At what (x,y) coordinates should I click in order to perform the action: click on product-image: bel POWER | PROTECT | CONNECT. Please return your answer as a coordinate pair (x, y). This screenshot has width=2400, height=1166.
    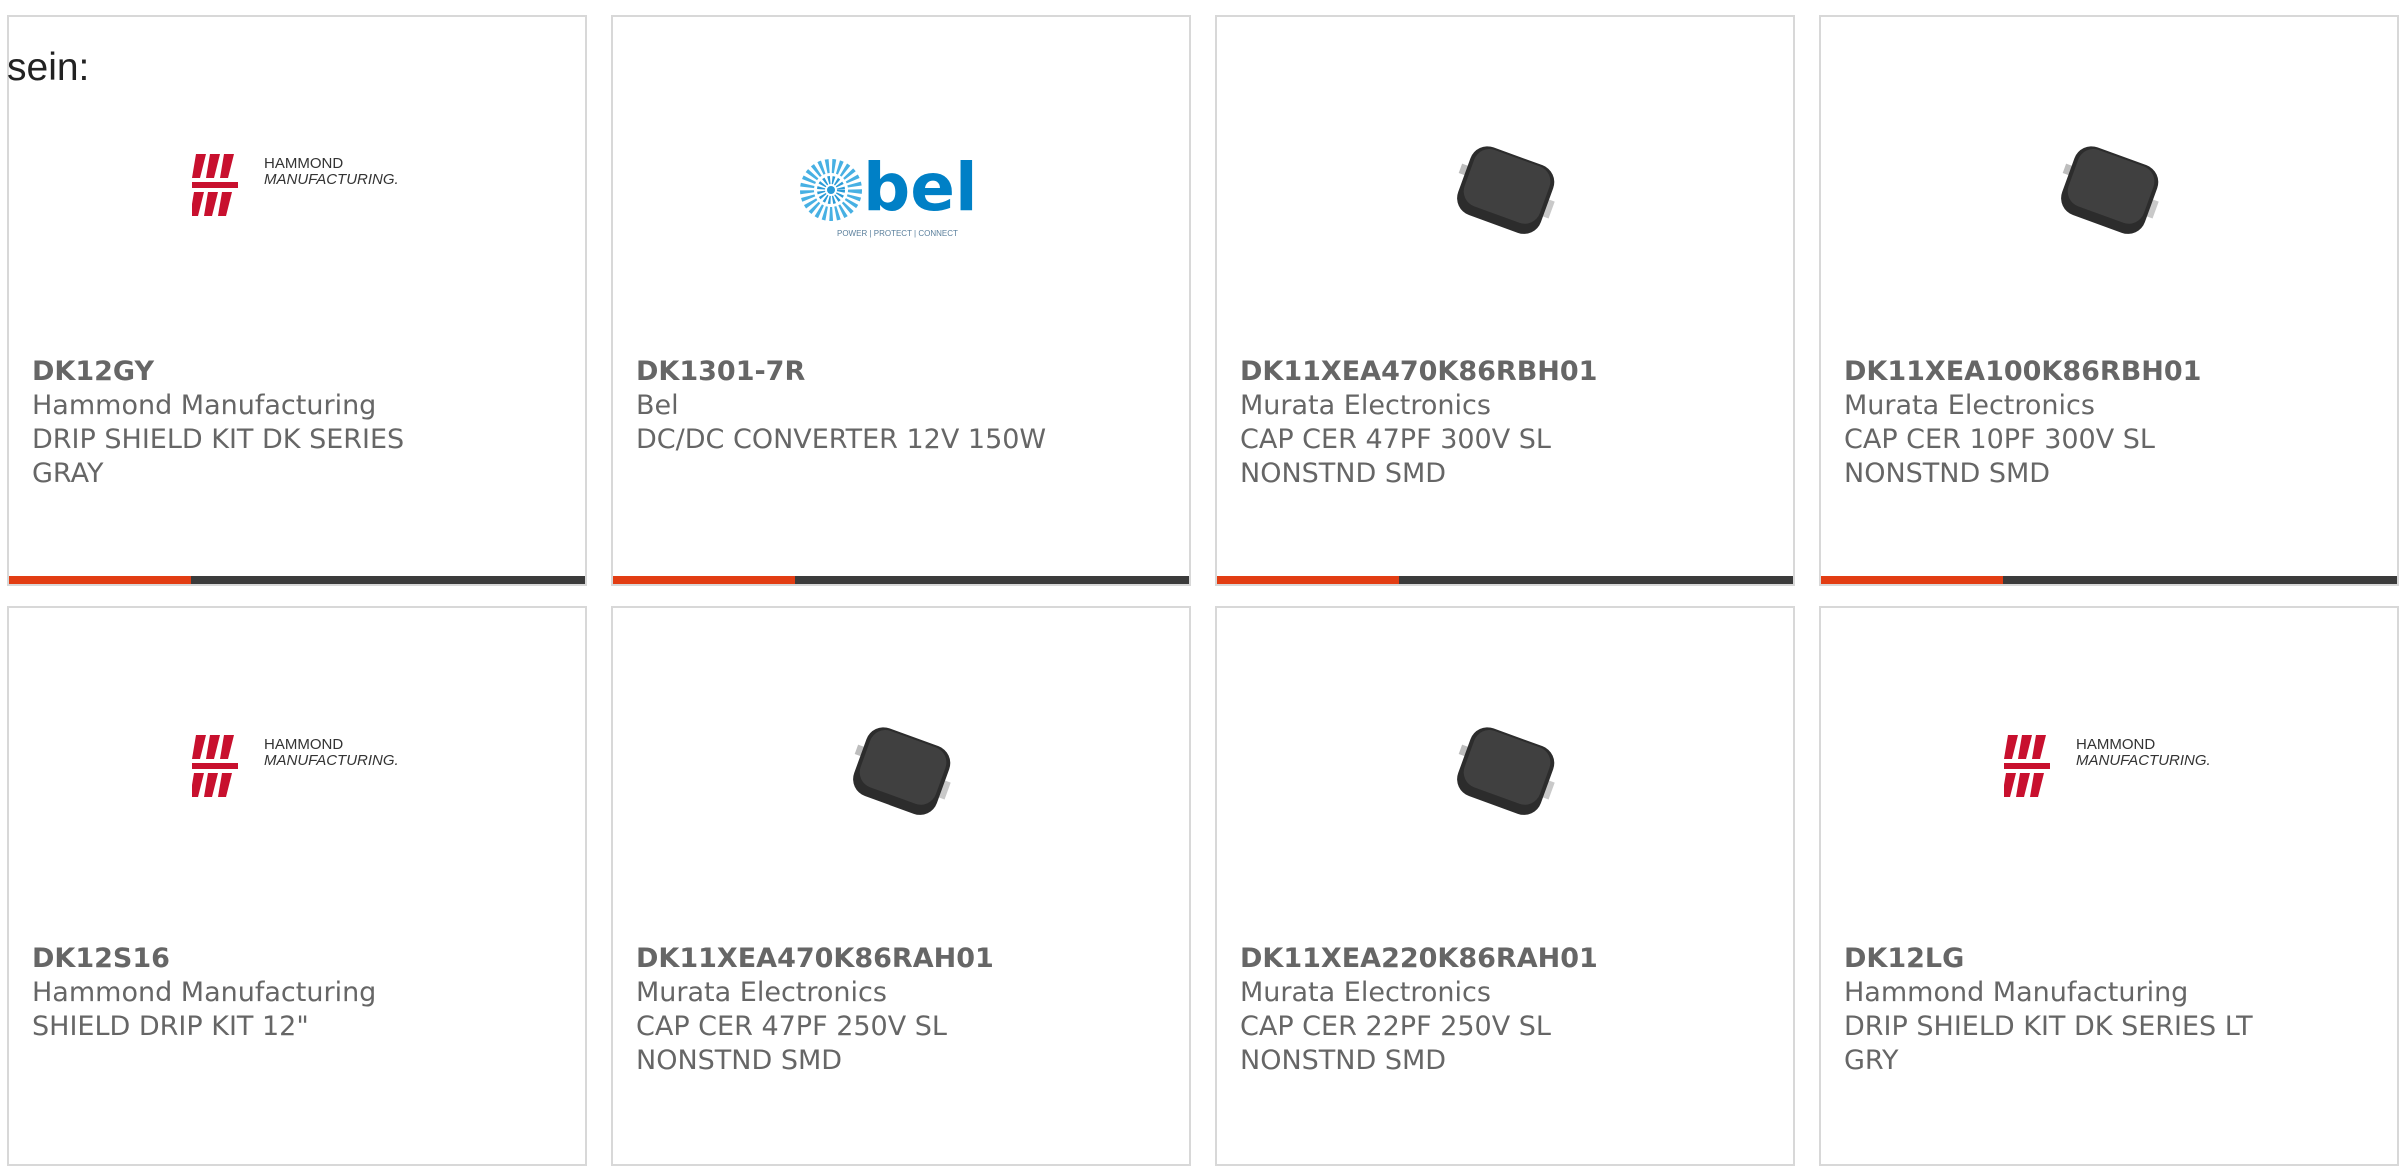
    Looking at the image, I should click on (901, 192).